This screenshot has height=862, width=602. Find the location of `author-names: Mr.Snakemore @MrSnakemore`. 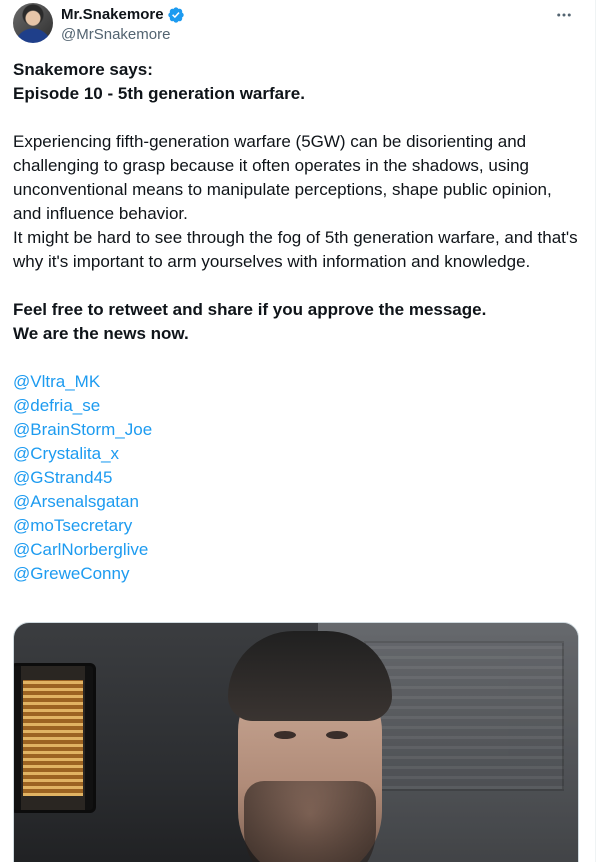

author-names: Mr.Snakemore @MrSnakemore is located at coordinates (123, 25).